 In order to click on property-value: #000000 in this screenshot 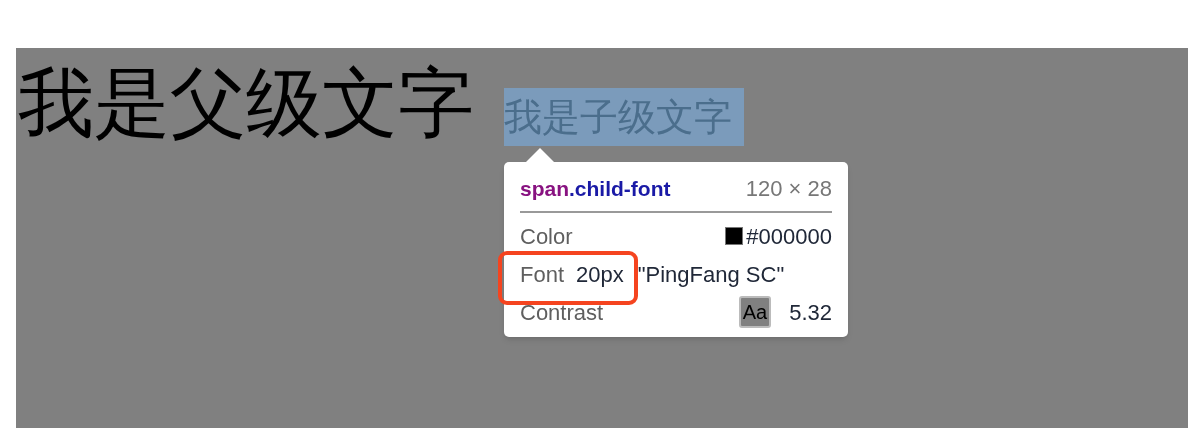, I will do `click(789, 236)`.